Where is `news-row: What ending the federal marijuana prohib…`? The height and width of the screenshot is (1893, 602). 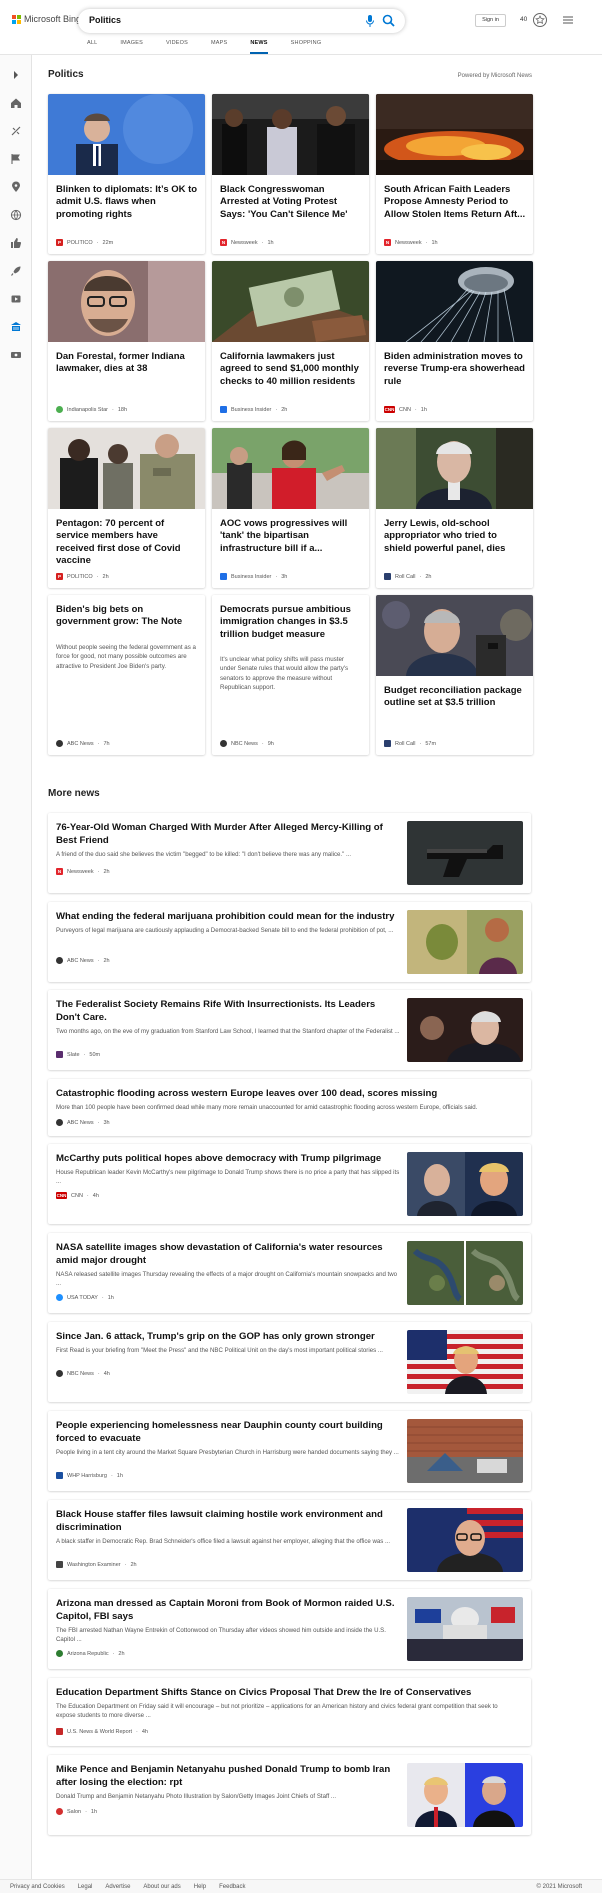
news-row: What ending the federal marijuana prohib… is located at coordinates (289, 942).